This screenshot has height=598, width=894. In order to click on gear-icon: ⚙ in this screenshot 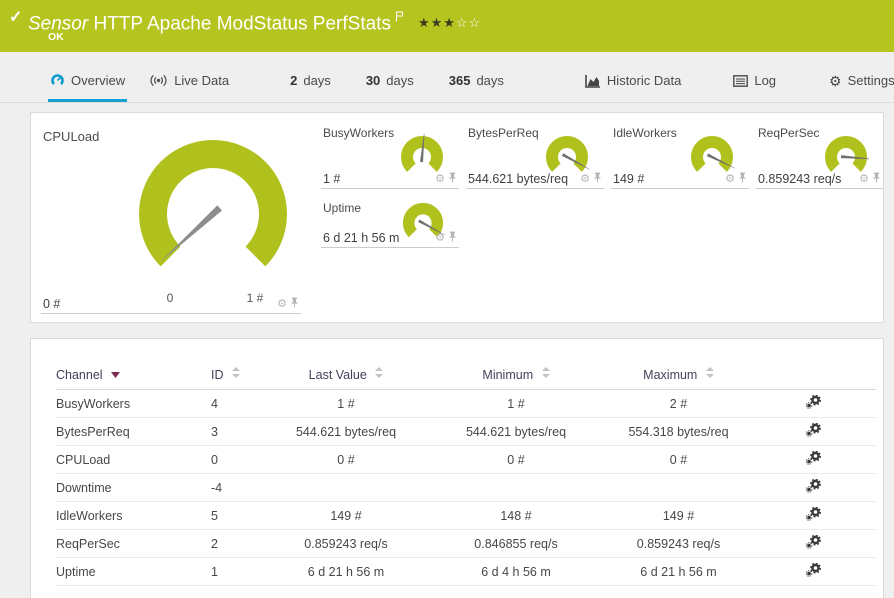, I will do `click(835, 80)`.